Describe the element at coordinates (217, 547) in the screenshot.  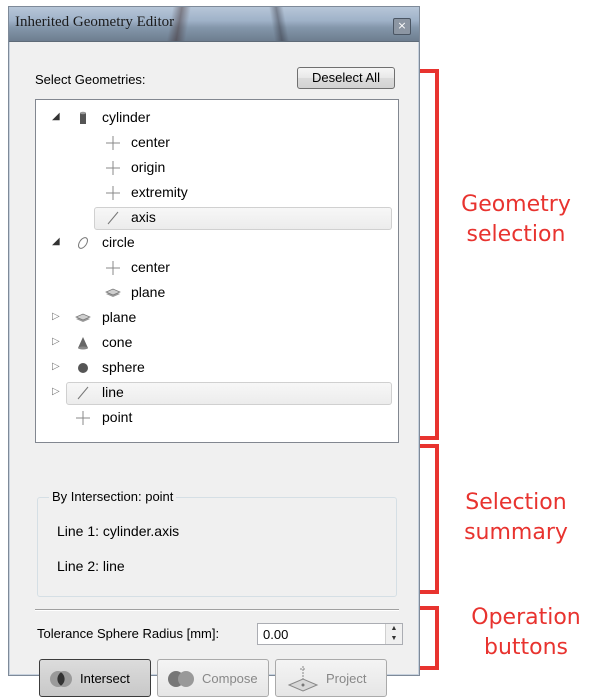
I see `selection-summary-group` at that location.